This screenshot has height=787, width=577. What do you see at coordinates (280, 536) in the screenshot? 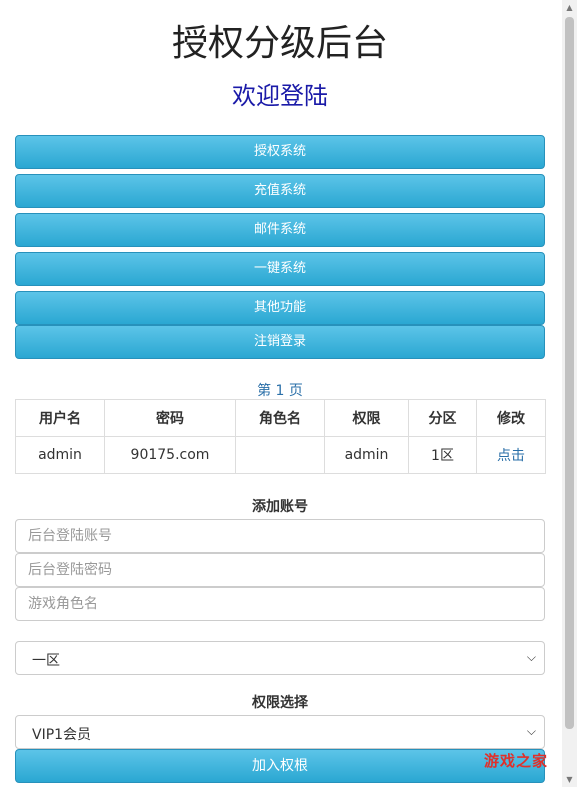
I see `account-input` at bounding box center [280, 536].